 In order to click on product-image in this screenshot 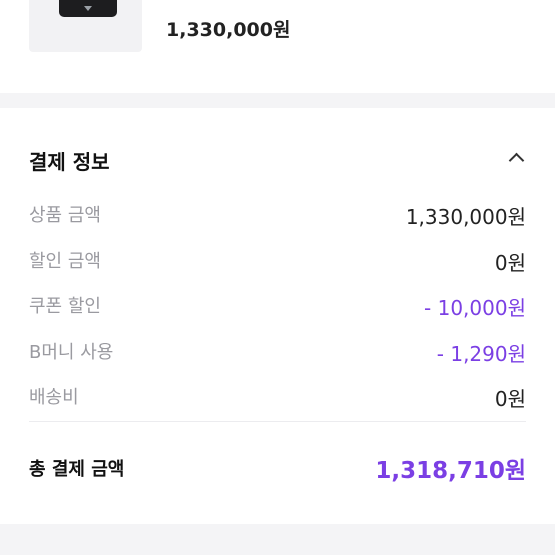, I will do `click(88, 8)`.